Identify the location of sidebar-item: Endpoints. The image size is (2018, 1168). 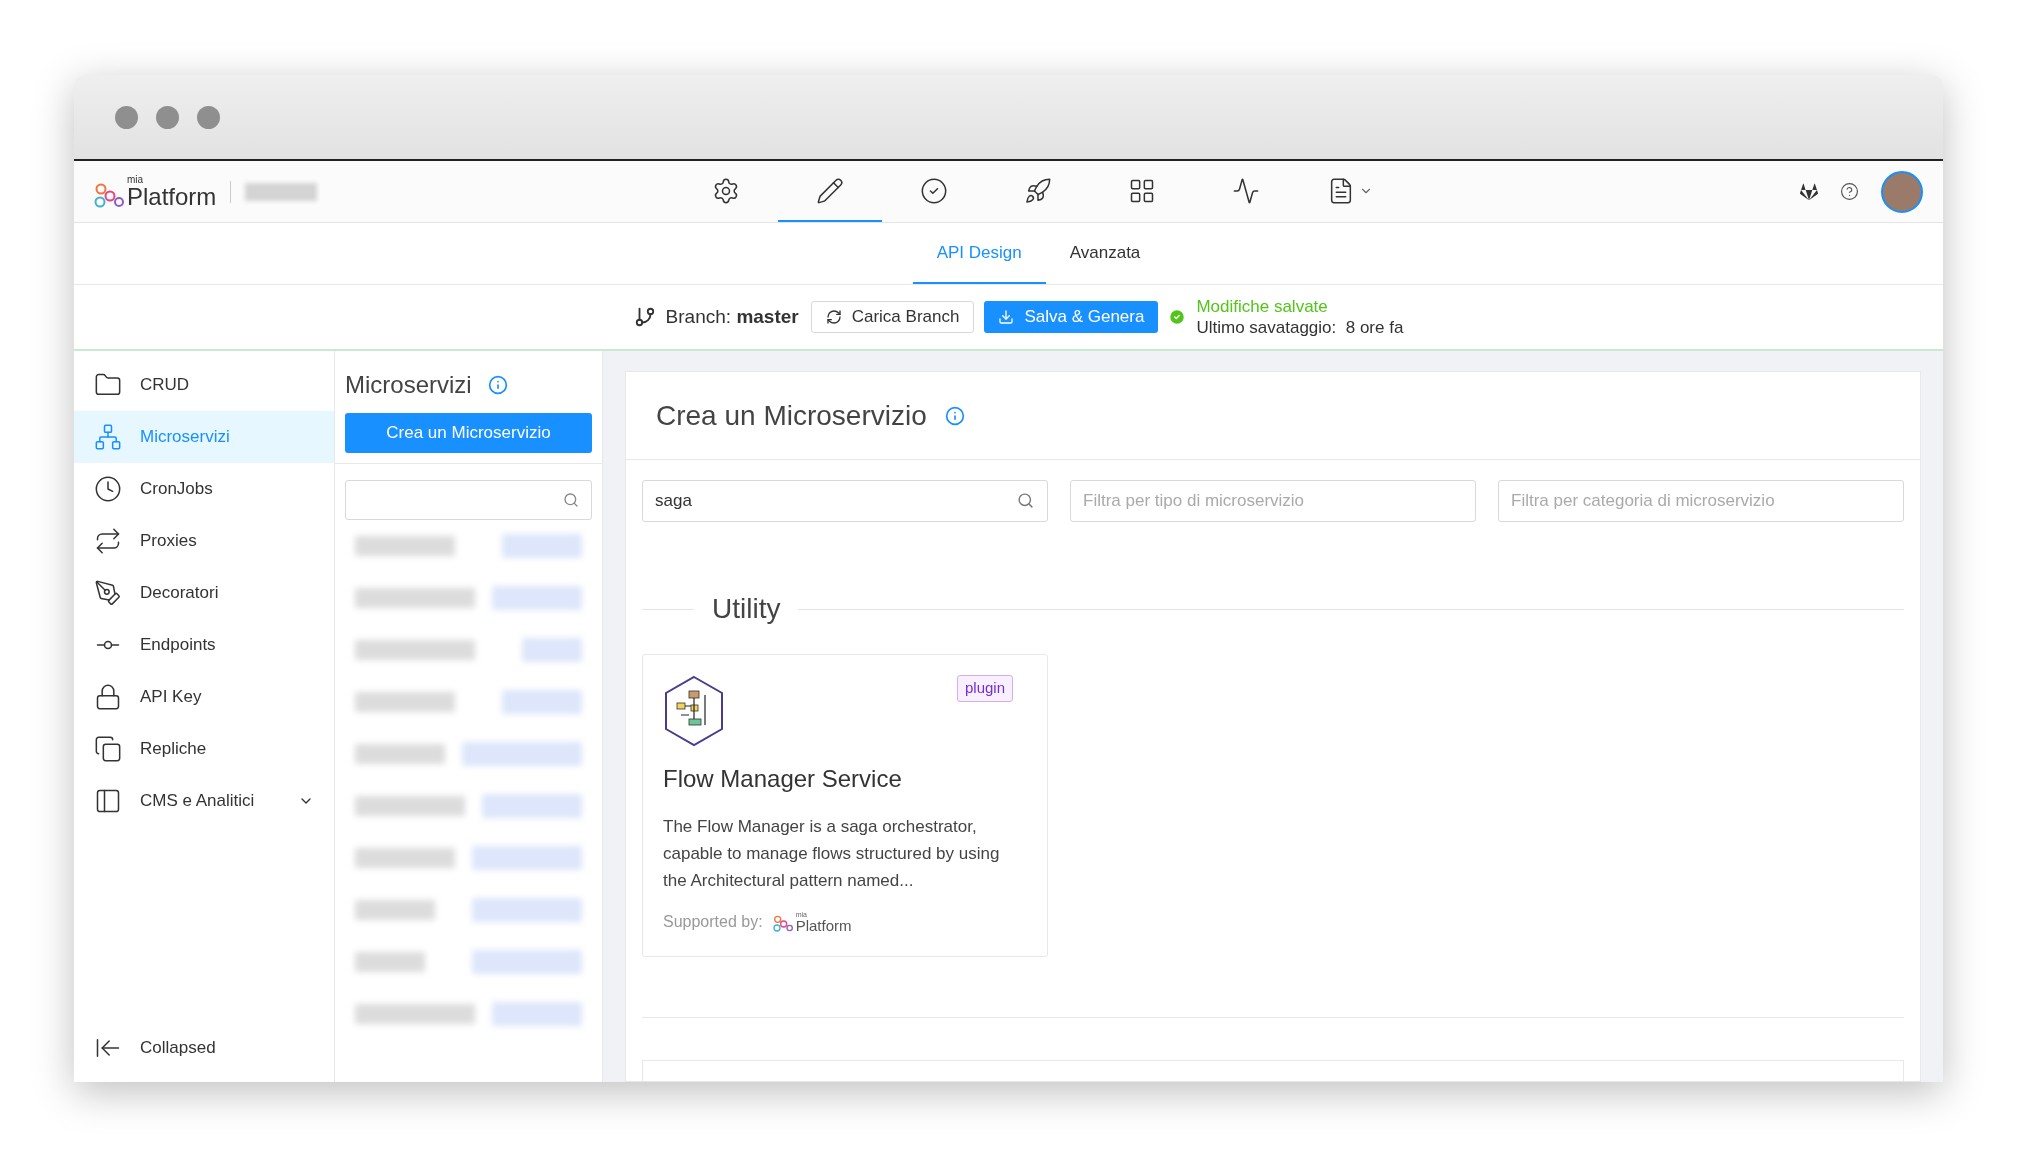
(204, 645).